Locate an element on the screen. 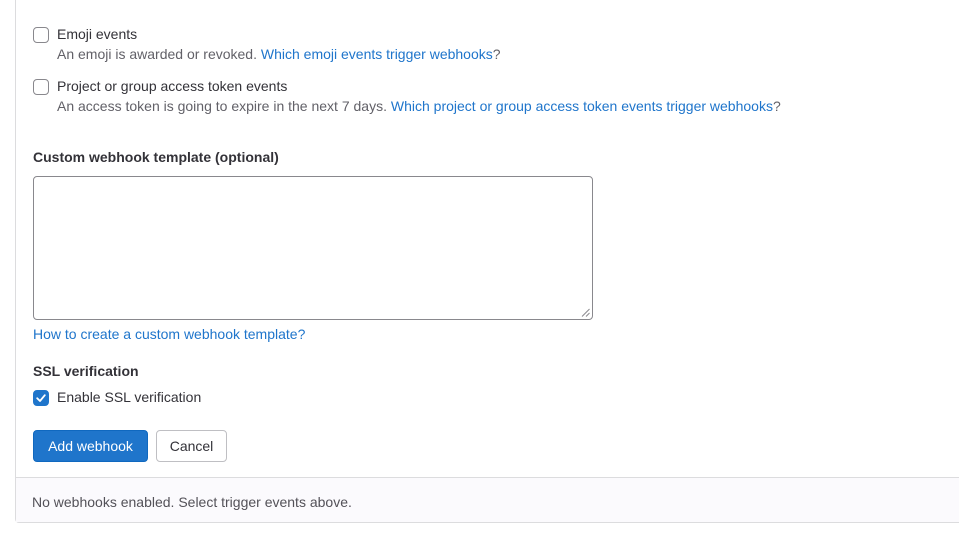 The image size is (959, 536). access-token-events-label: Project or group access token events is located at coordinates (172, 86).